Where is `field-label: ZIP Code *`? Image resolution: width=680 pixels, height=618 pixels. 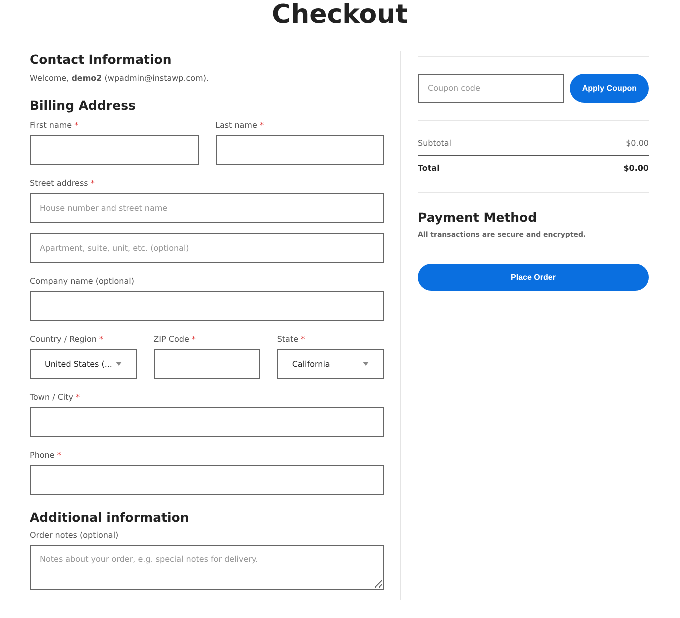
field-label: ZIP Code * is located at coordinates (175, 339).